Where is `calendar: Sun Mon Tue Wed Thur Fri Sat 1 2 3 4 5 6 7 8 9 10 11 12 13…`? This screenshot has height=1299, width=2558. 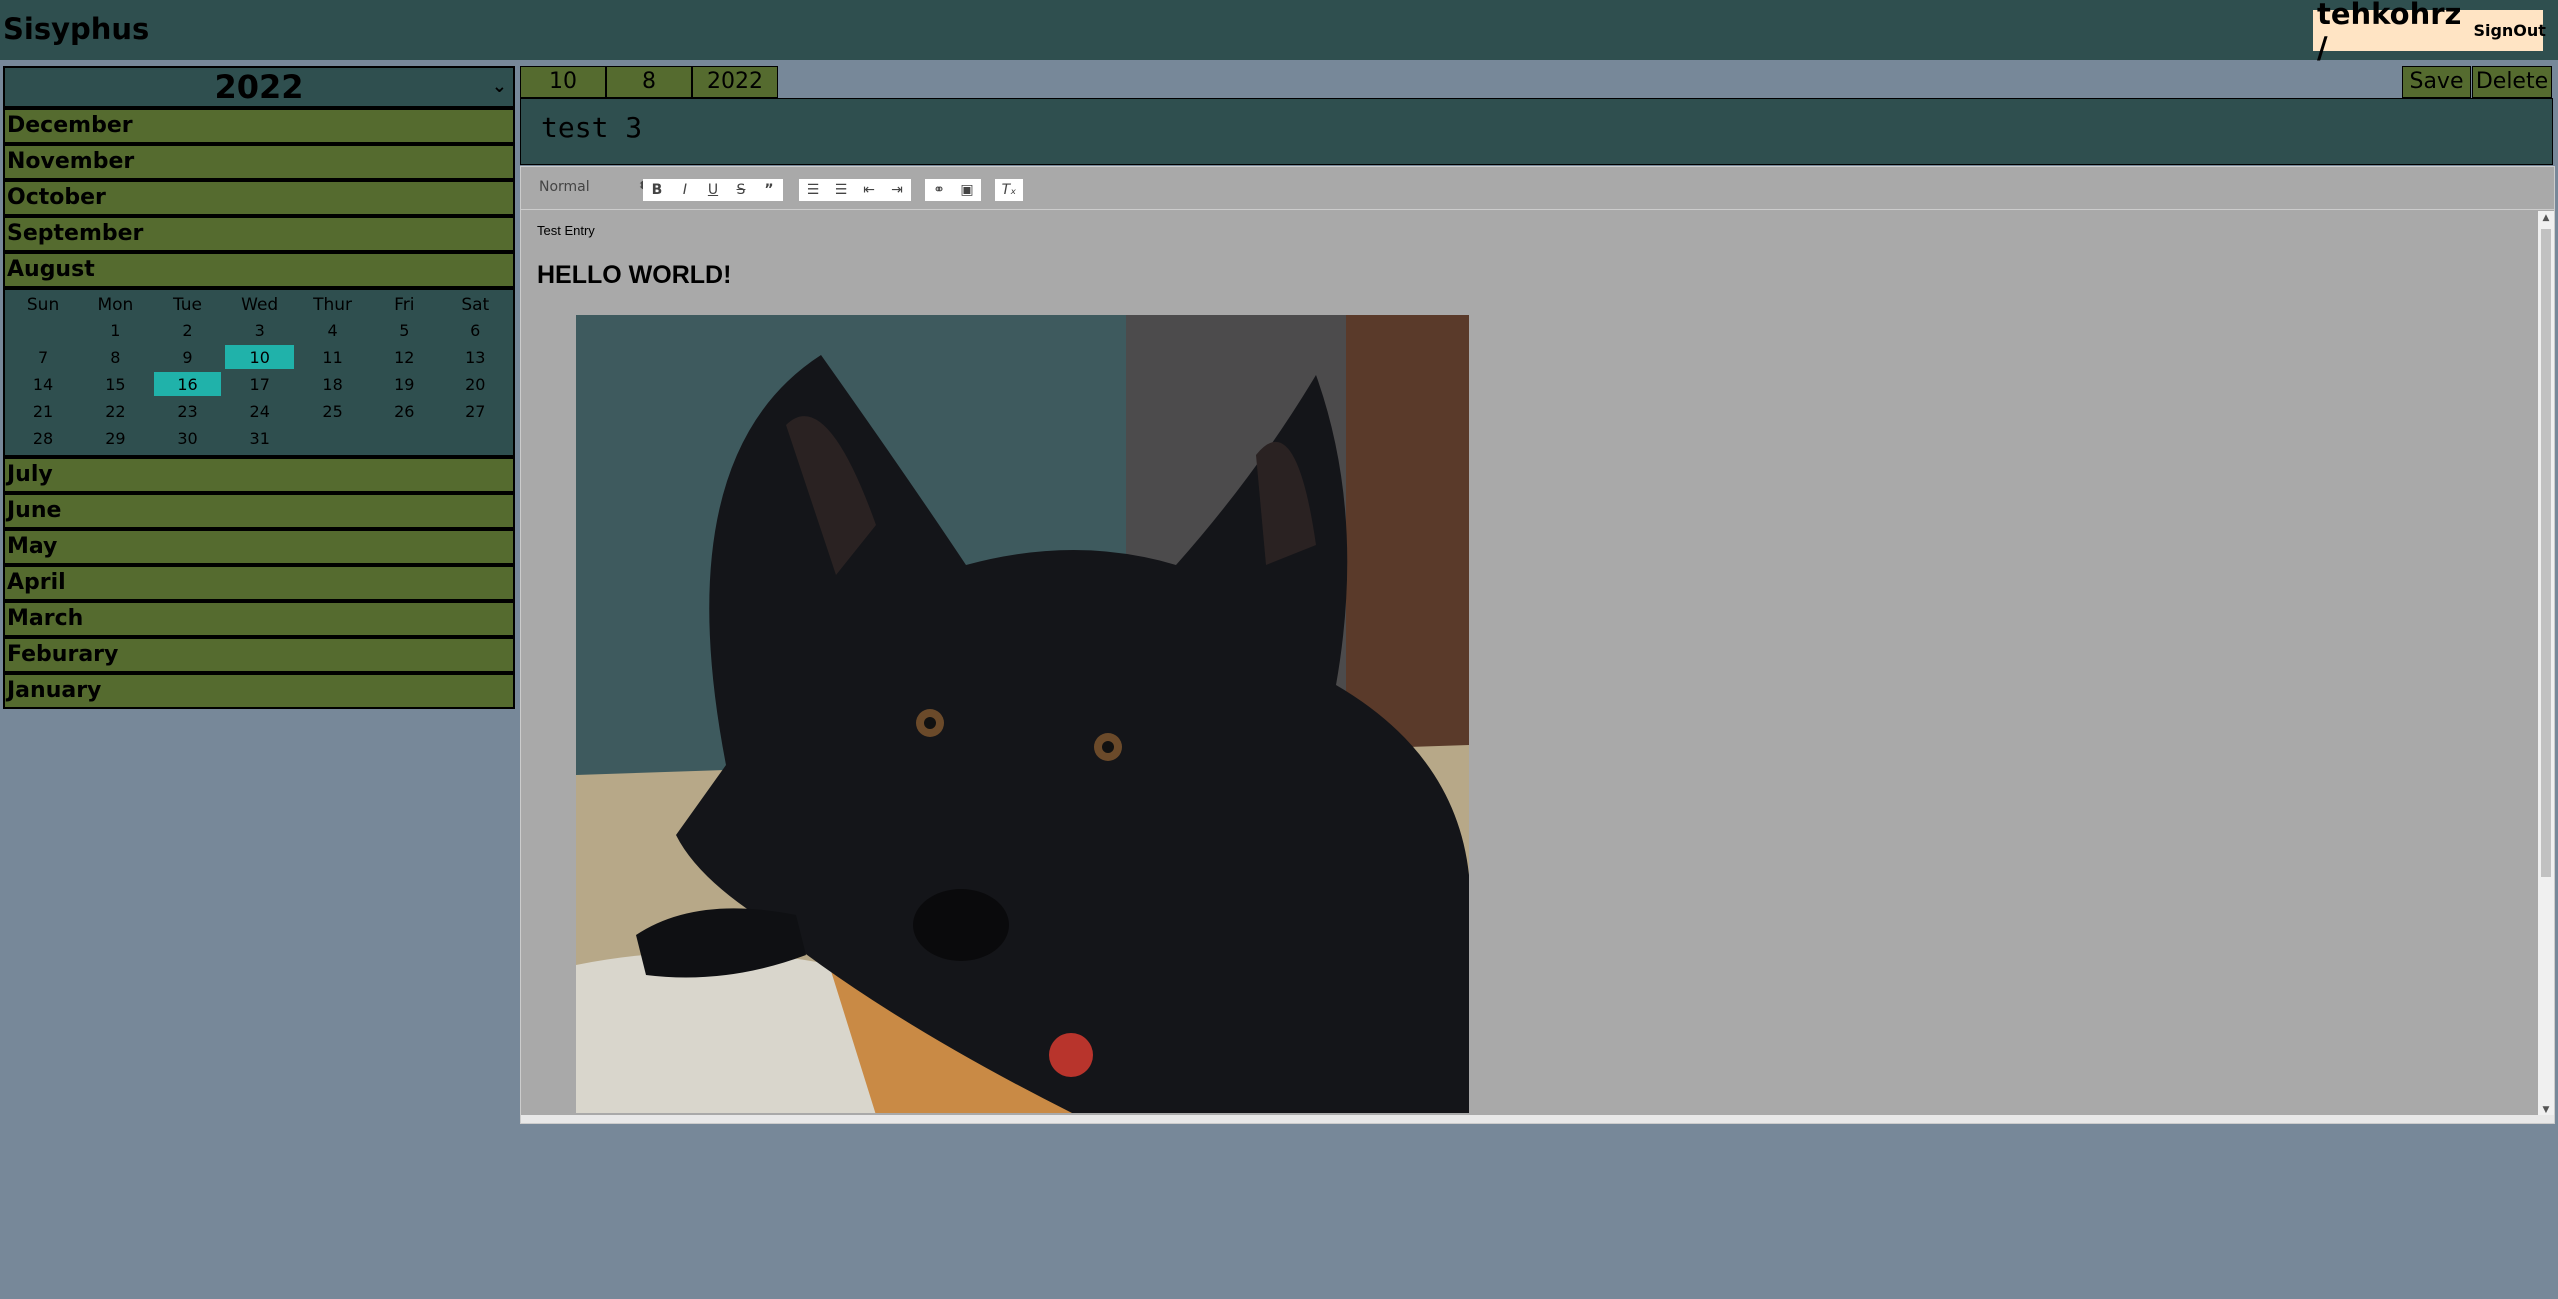 calendar: Sun Mon Tue Wed Thur Fri Sat 1 2 3 4 5 6 7 8 9 10 11 12 13… is located at coordinates (259, 372).